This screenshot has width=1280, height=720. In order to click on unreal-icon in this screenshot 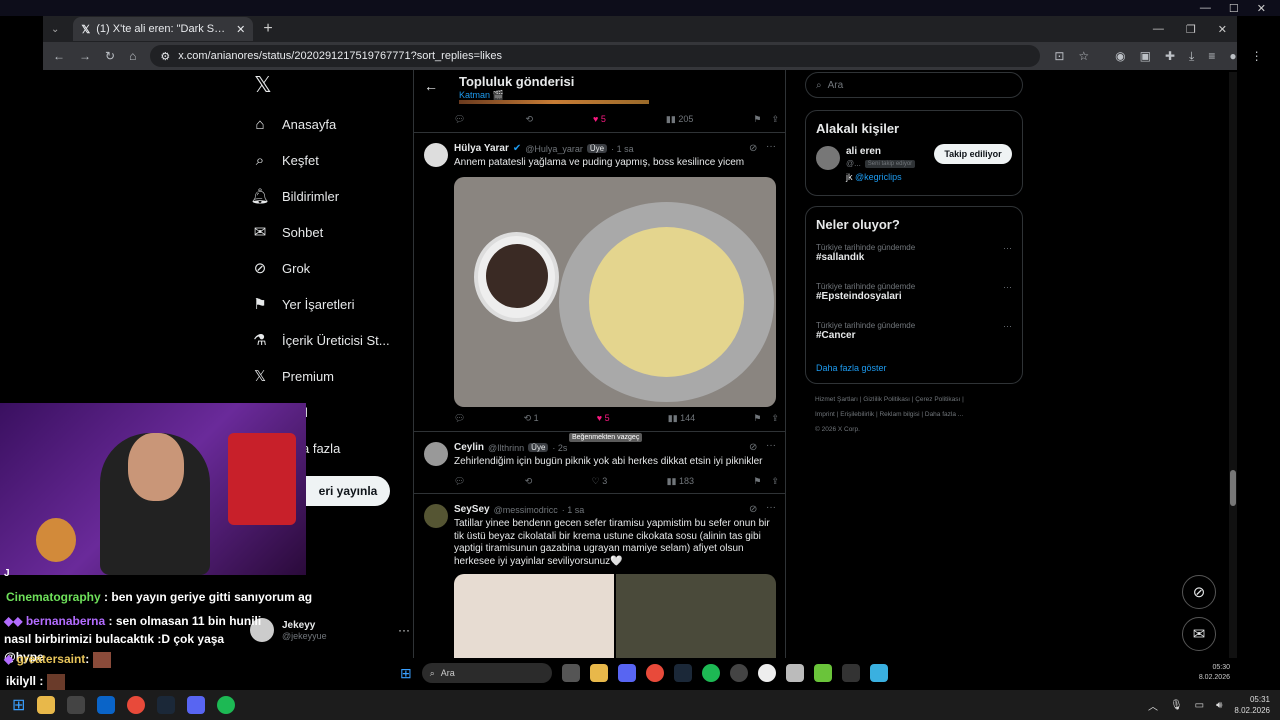, I will do `click(766, 673)`.